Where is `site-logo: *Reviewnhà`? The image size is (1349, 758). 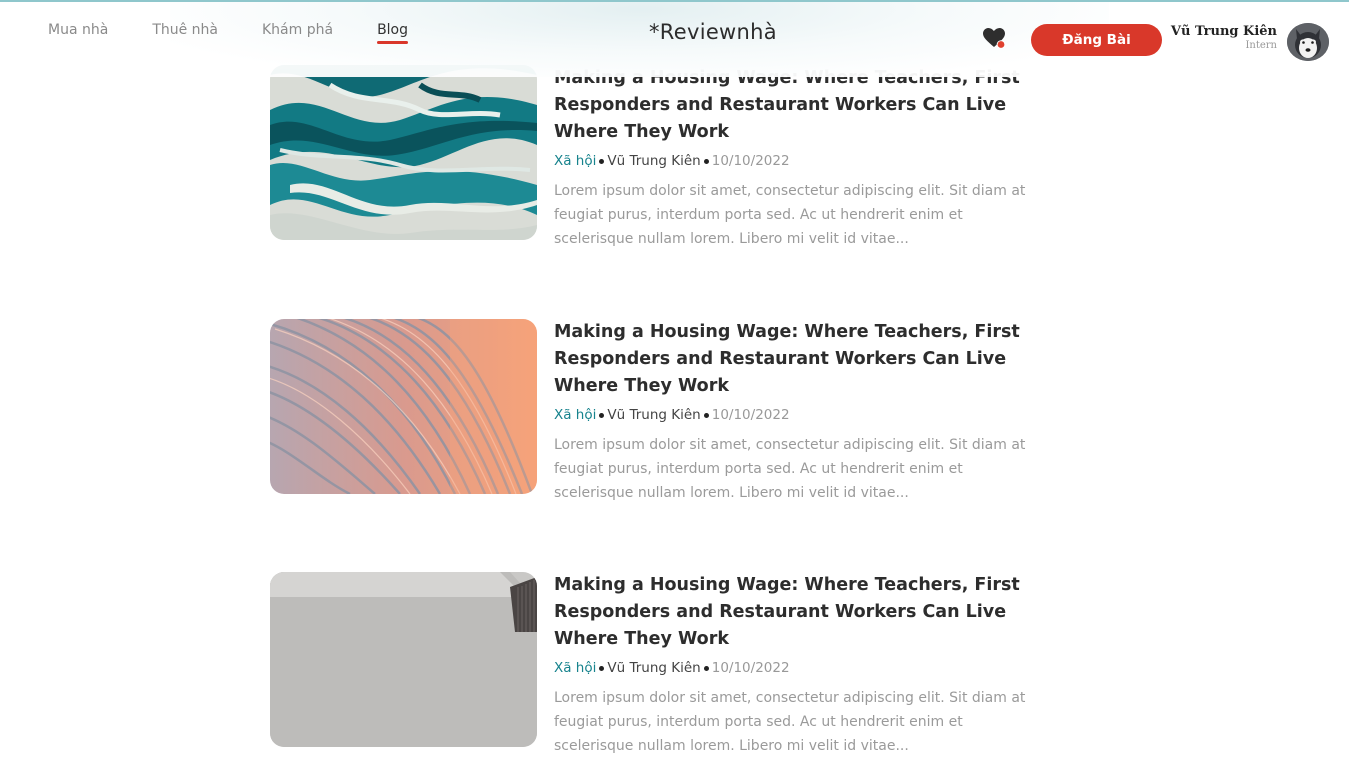
site-logo: *Reviewnhà is located at coordinates (713, 32).